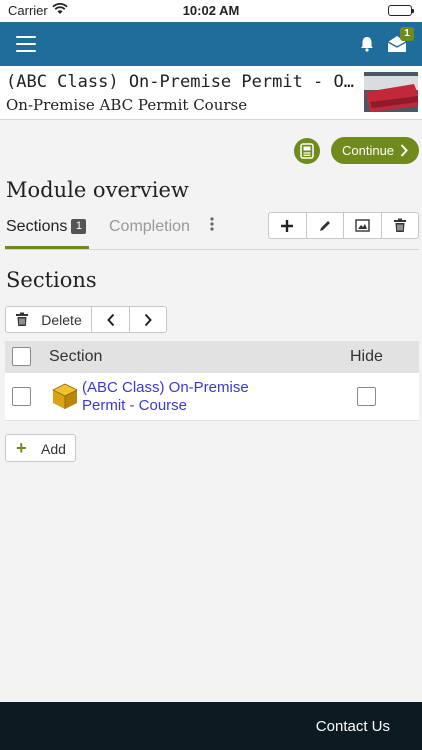 The height and width of the screenshot is (750, 422). I want to click on plus-icon: +, so click(21, 448).